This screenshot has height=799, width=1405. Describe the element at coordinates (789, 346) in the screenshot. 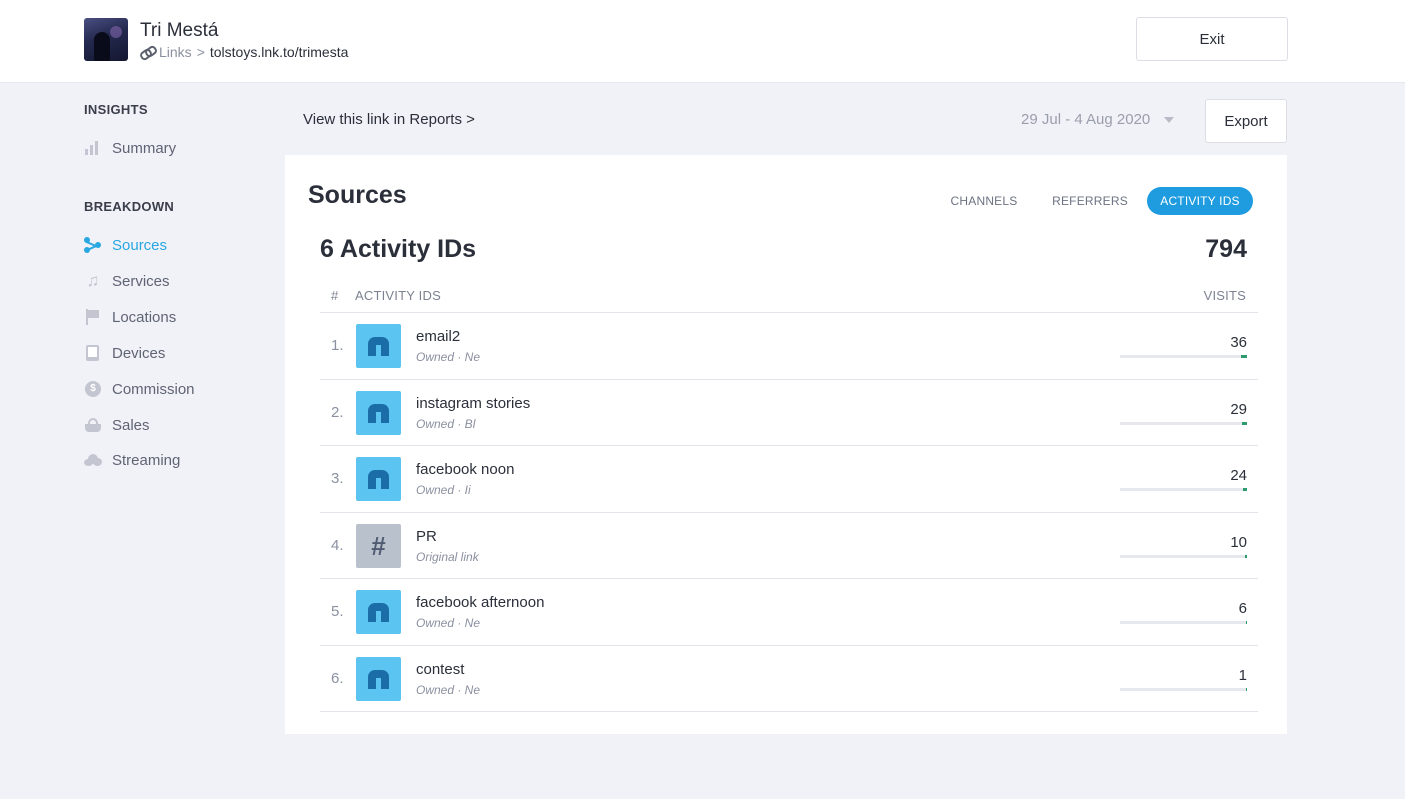

I see `table-row: 1. email2 Owned · Ne 36` at that location.